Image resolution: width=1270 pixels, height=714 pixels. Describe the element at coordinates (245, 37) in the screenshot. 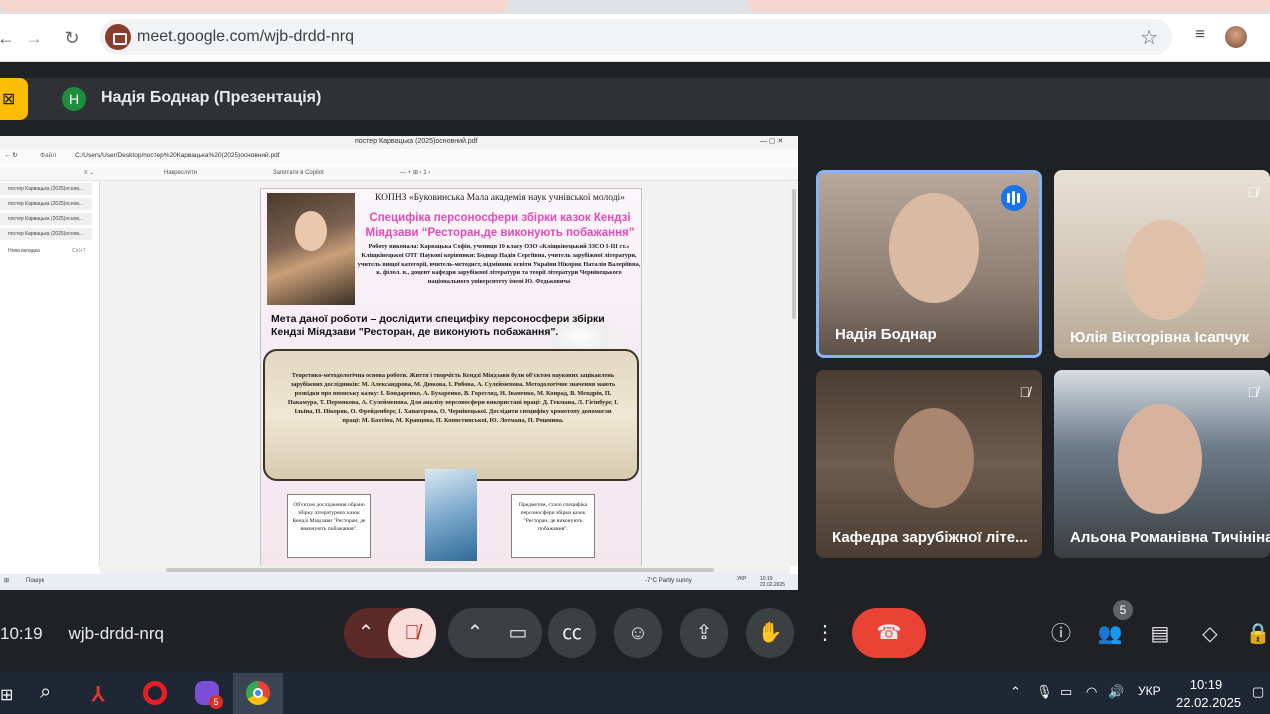

I see `url-text: meet.google.com/wjb-drdd-nrq` at that location.